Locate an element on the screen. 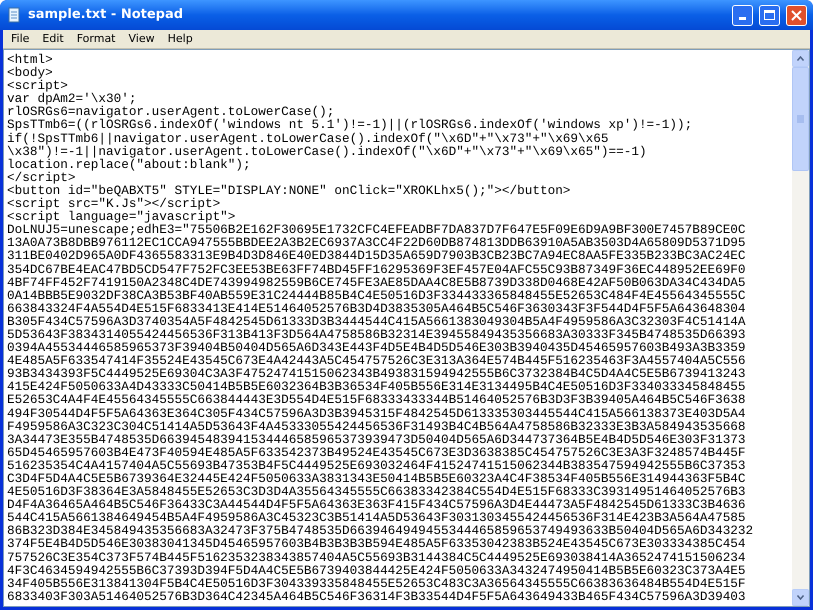 The height and width of the screenshot is (610, 813). text-line: 4BF74FF452F7419150A2348C4DE743994982559B6CE745FE3AE85DAA4C8E5B8739D338D0468E42AF50B063DA34C434DA5 is located at coordinates (376, 282).